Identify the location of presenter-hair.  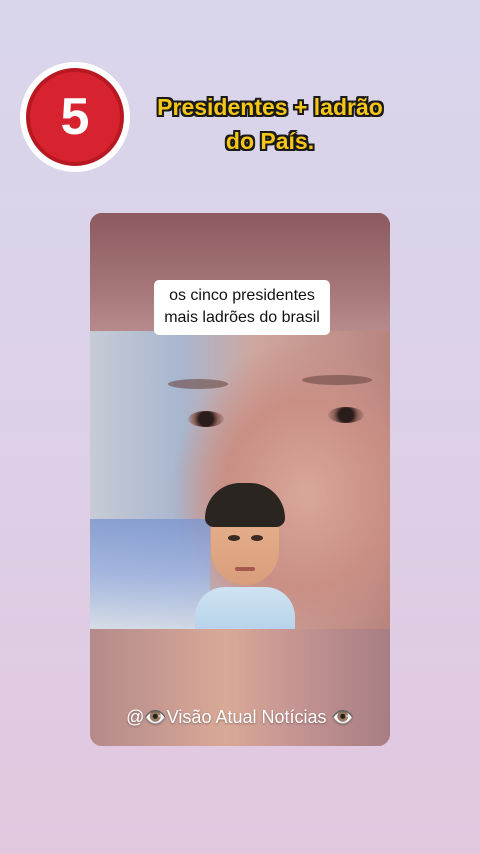
(245, 505).